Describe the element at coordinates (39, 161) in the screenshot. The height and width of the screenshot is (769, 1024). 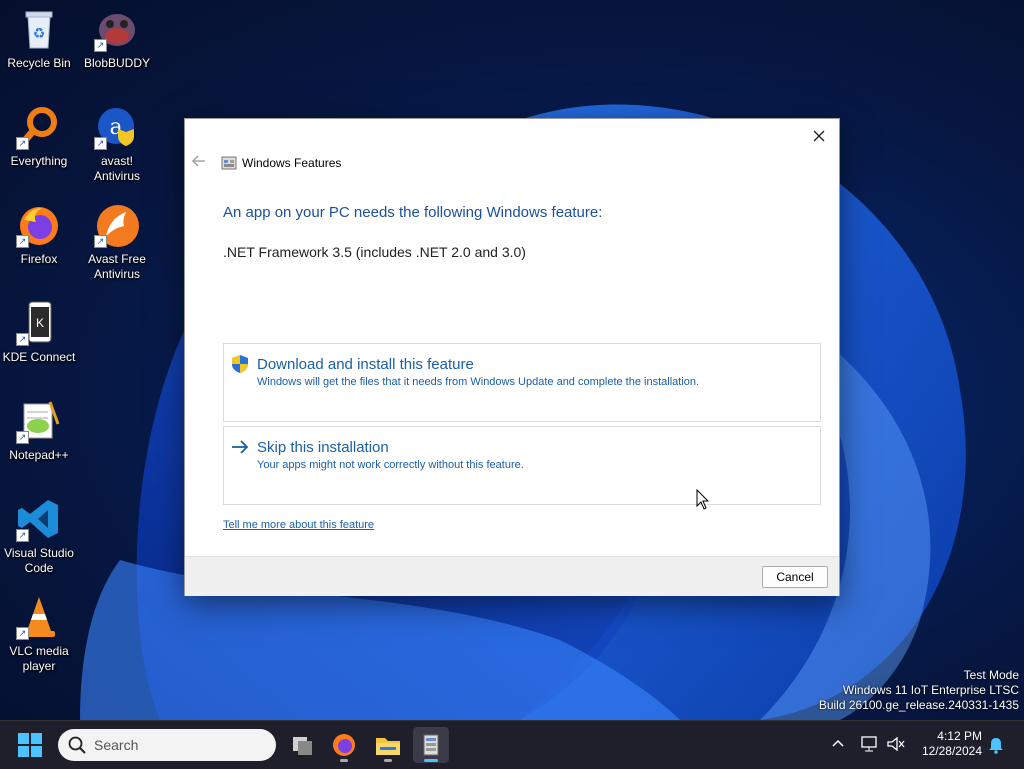
I see `desktop-icon-label: Everything` at that location.